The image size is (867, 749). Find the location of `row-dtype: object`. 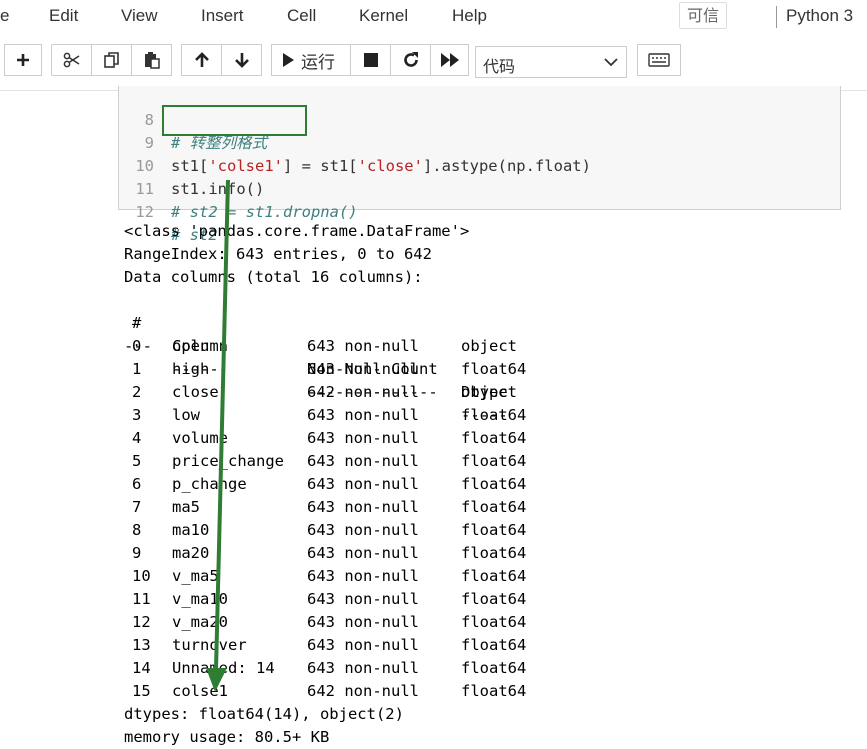

row-dtype: object is located at coordinates (489, 392).